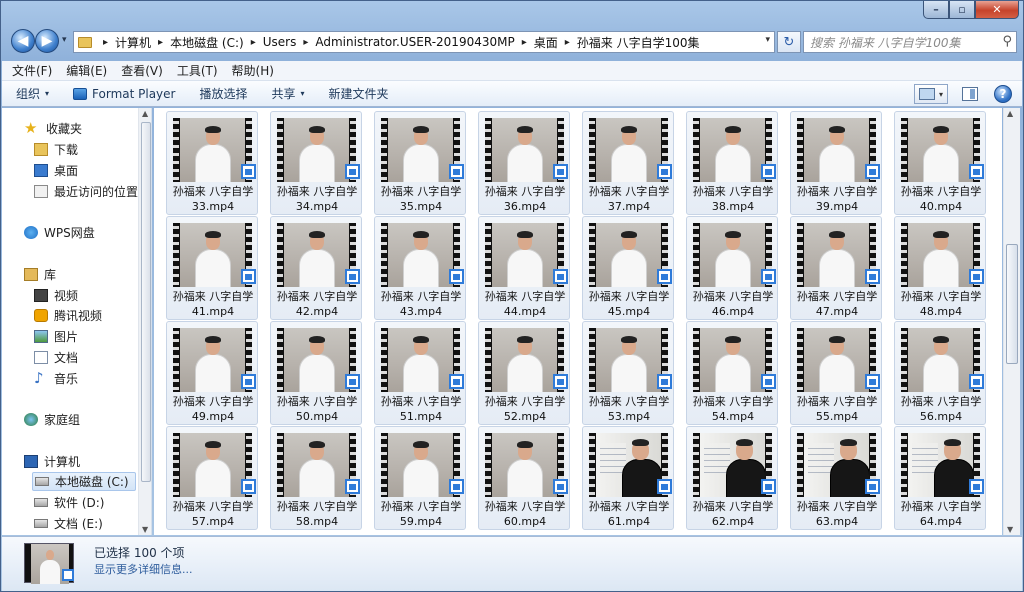 Image resolution: width=1024 pixels, height=592 pixels. I want to click on nav-wps: WPS网盘, so click(59, 232).